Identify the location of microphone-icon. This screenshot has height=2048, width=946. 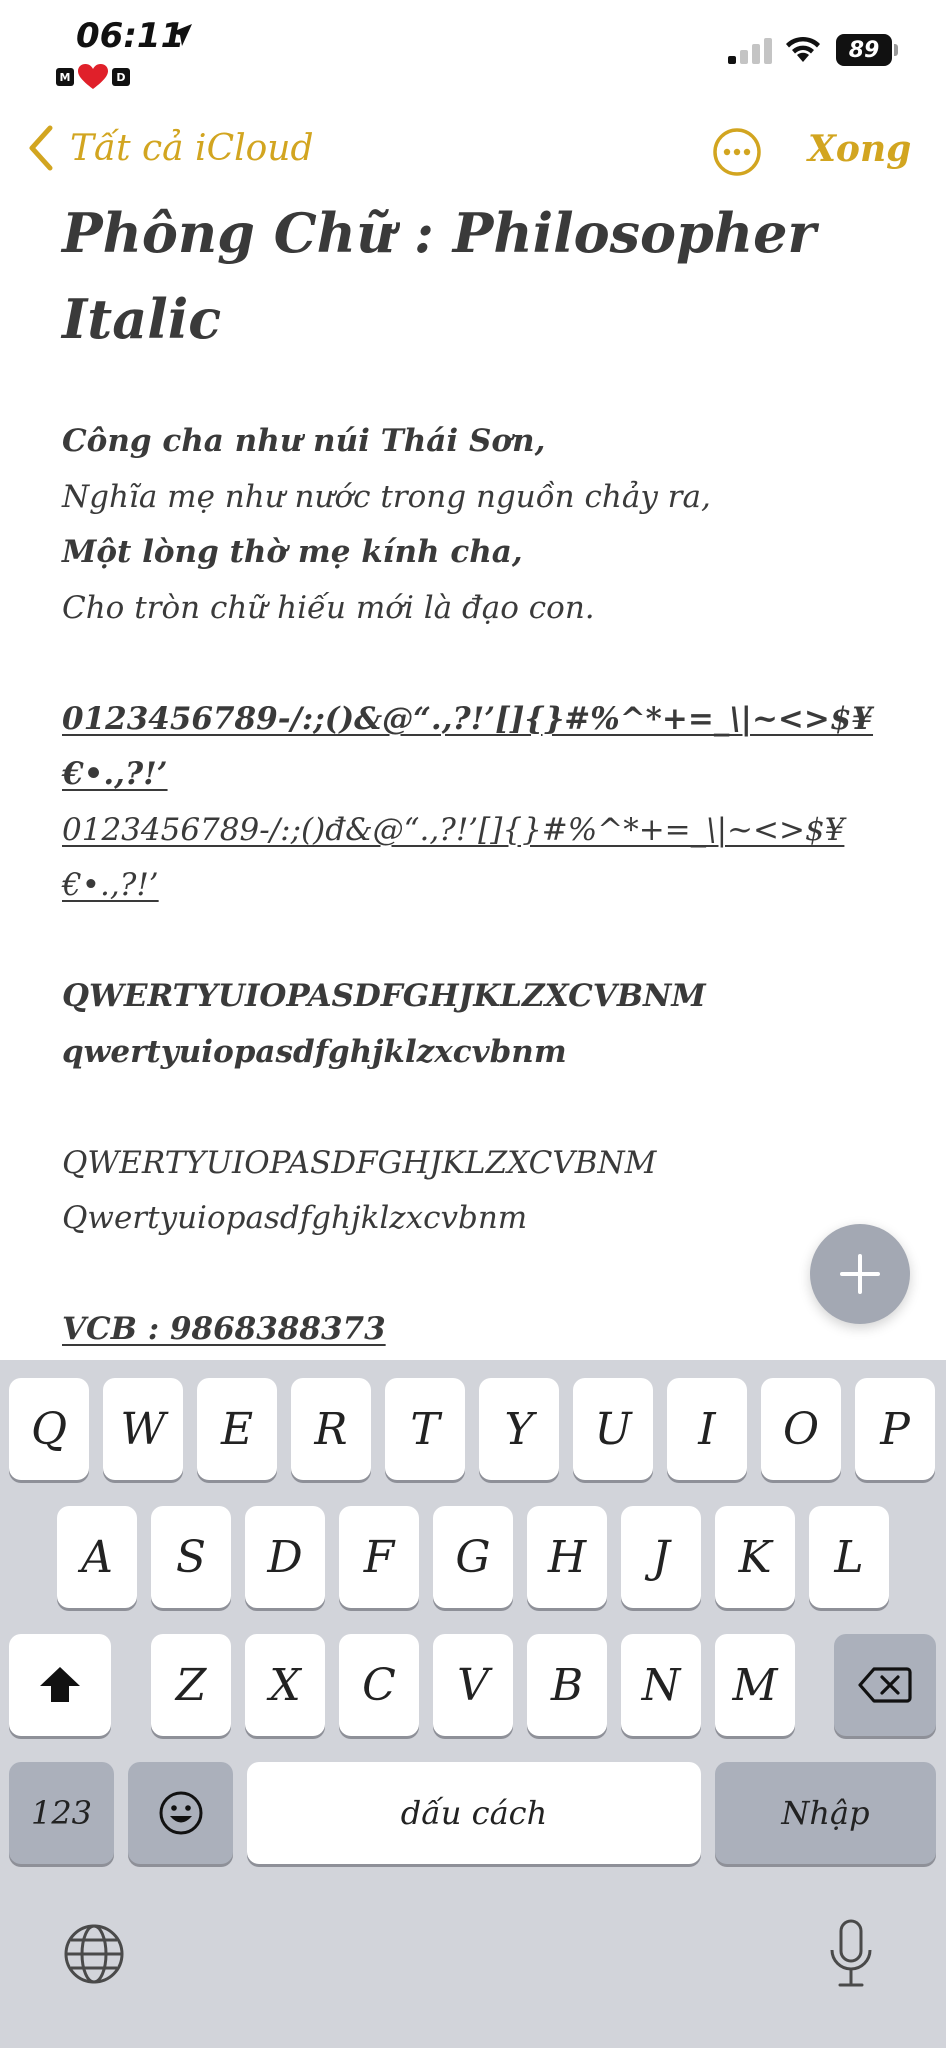
(851, 1954).